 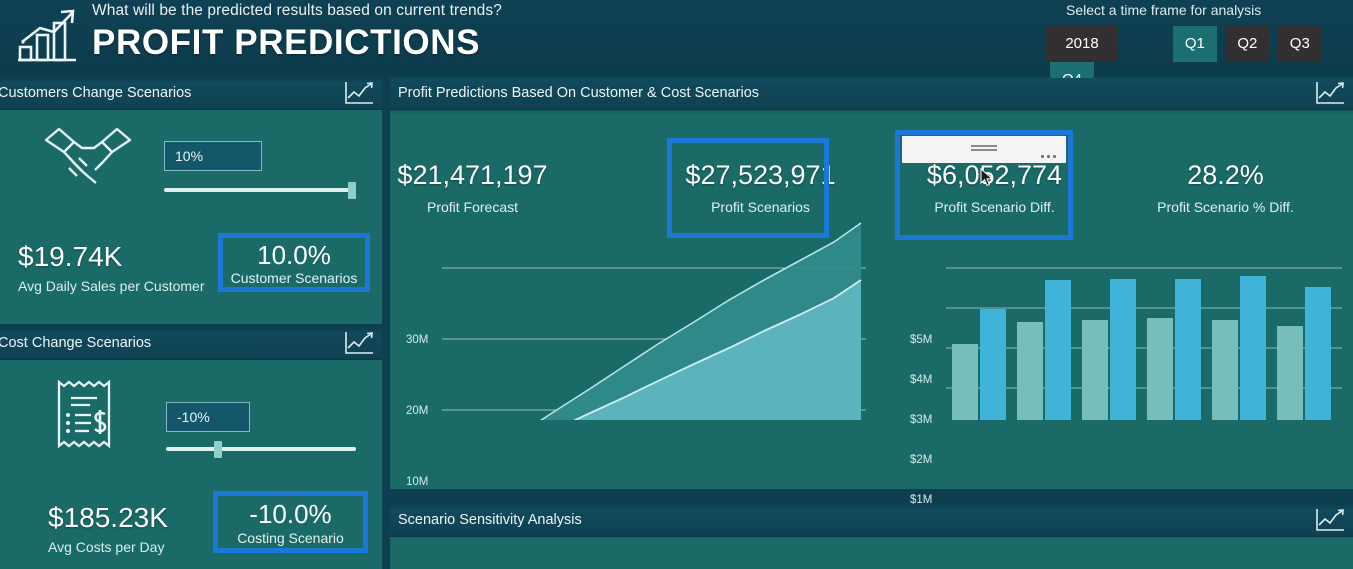 I want to click on costing-scenario-highlight: -10.0% Costing Scenario, so click(x=290, y=522).